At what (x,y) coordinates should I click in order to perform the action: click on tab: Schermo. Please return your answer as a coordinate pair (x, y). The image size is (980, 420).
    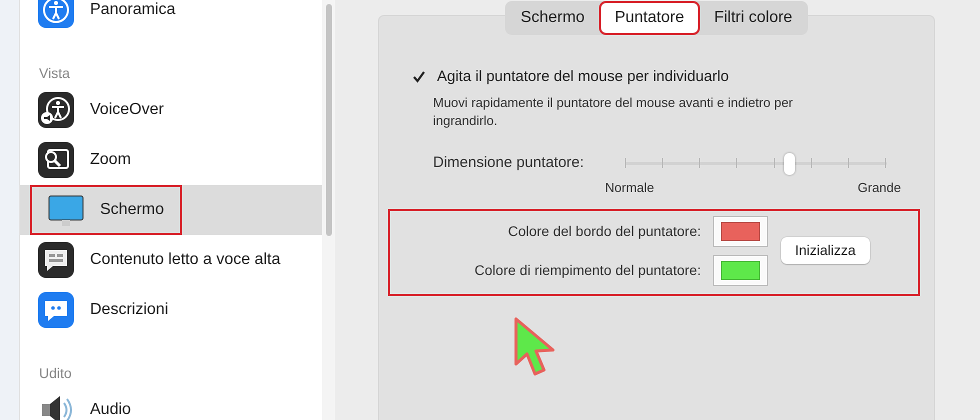
    Looking at the image, I should click on (552, 18).